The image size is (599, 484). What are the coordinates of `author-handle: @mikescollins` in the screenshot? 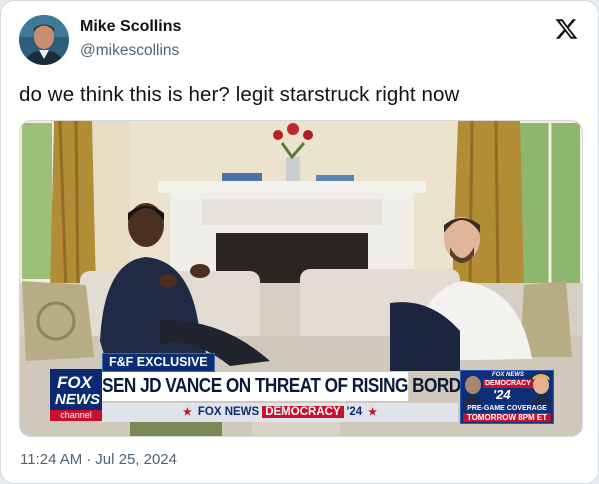 It's located at (129, 51).